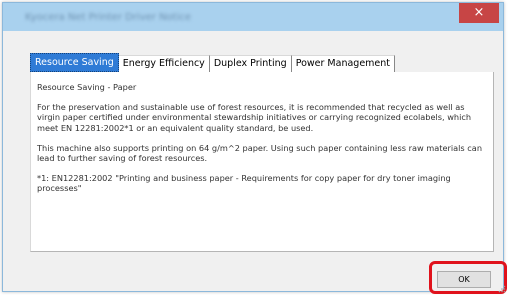  What do you see at coordinates (250, 63) in the screenshot?
I see `tab-duplex-printing: Duplex Printing` at bounding box center [250, 63].